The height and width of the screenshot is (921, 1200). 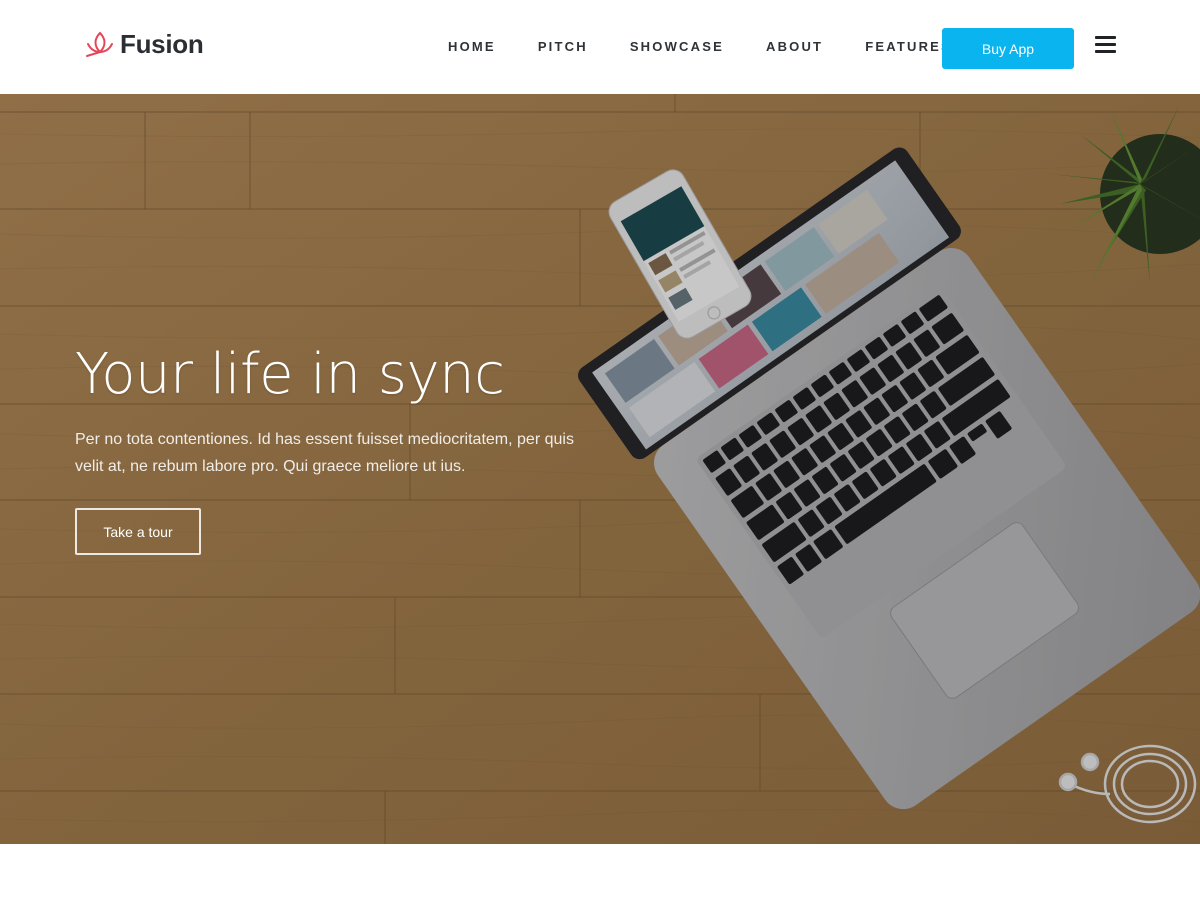 What do you see at coordinates (472, 47) in the screenshot?
I see `nav-item-home: HOME` at bounding box center [472, 47].